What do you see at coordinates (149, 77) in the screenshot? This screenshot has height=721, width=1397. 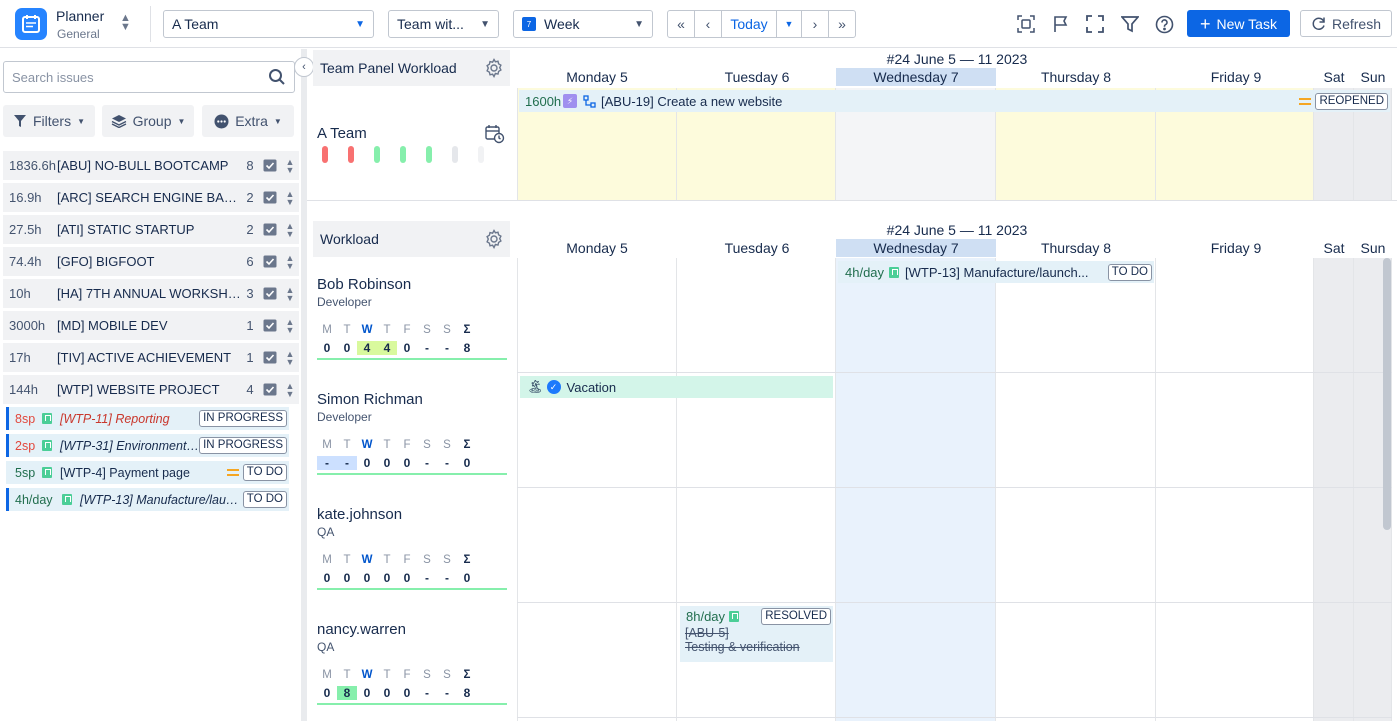 I see `search-issues-input: Search issues` at bounding box center [149, 77].